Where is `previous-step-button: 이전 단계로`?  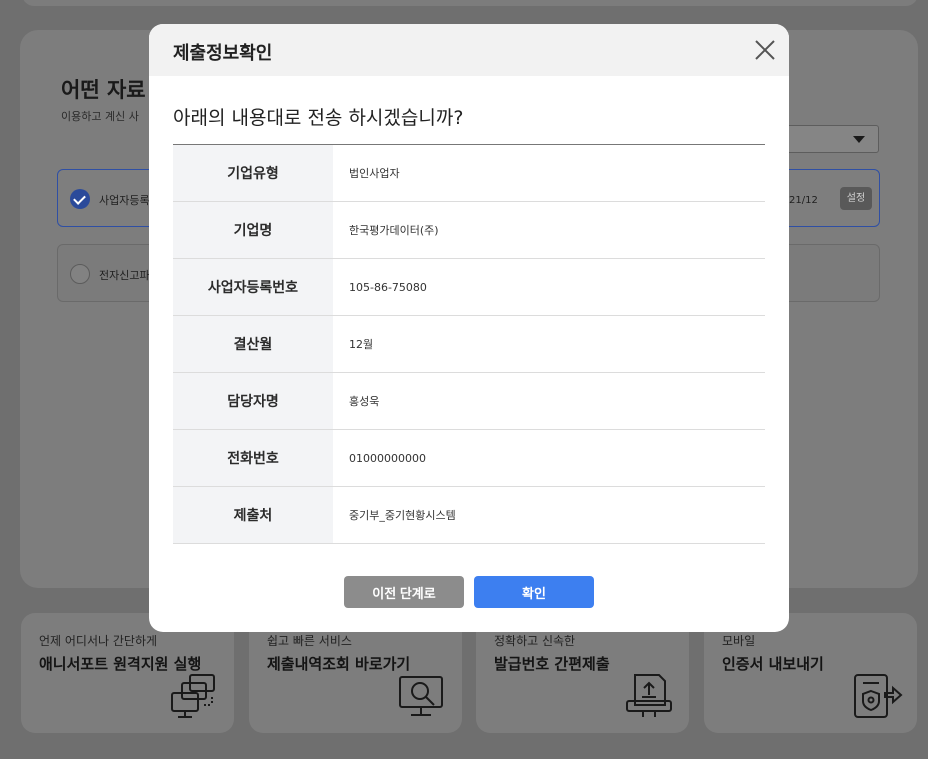
previous-step-button: 이전 단계로 is located at coordinates (404, 592).